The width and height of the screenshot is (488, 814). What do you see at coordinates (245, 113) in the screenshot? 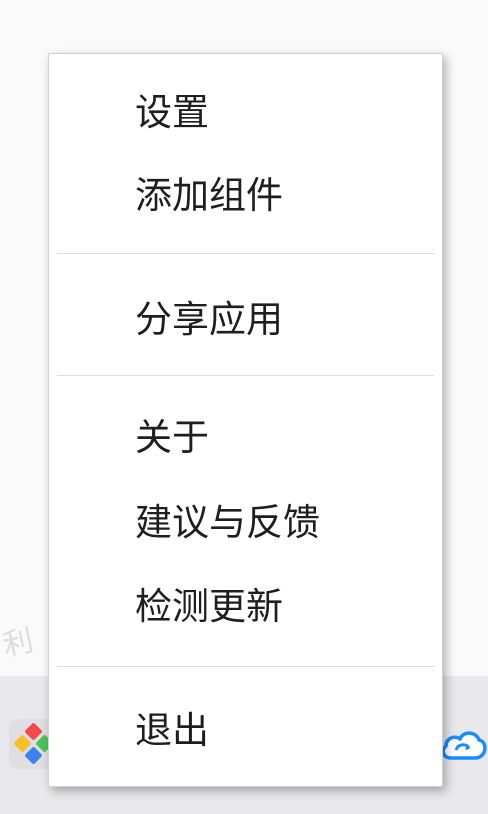
I see `menu-item-settings: 设置` at bounding box center [245, 113].